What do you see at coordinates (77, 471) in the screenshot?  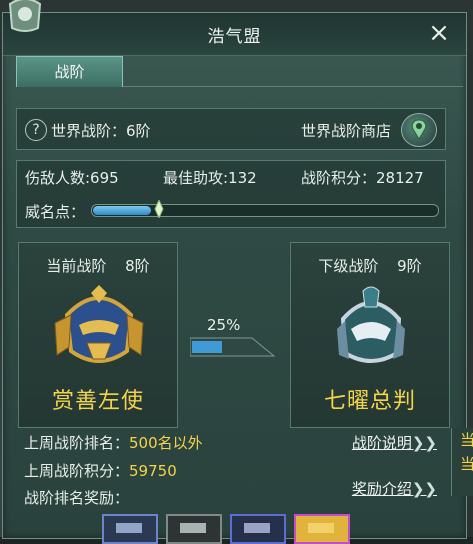 I see `last-week-points-label: 上周战阶积分：` at bounding box center [77, 471].